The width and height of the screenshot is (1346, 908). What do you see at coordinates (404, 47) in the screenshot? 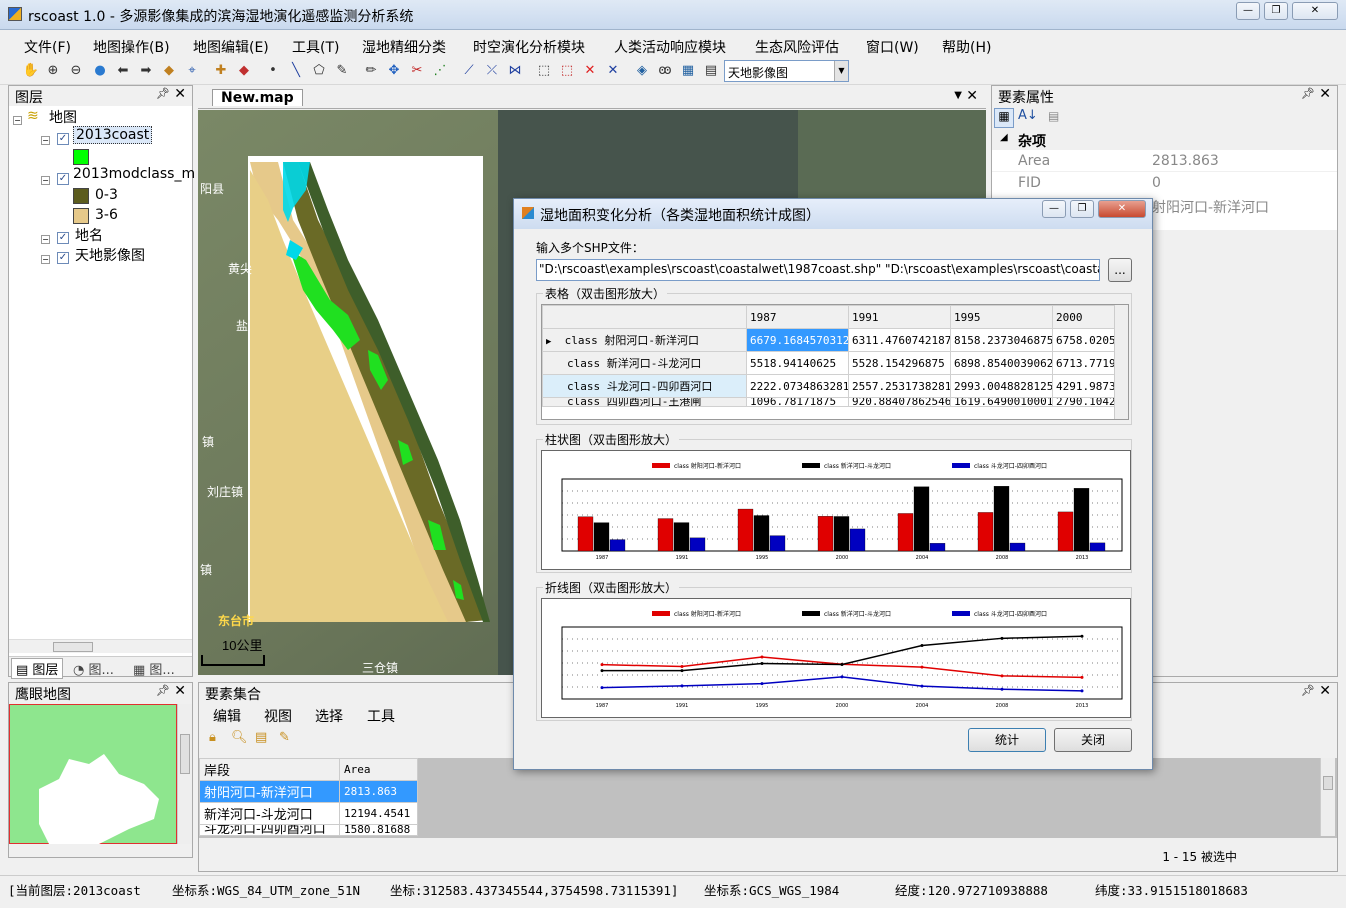
I see `menu-wetland-class: 湿地精细分类` at bounding box center [404, 47].